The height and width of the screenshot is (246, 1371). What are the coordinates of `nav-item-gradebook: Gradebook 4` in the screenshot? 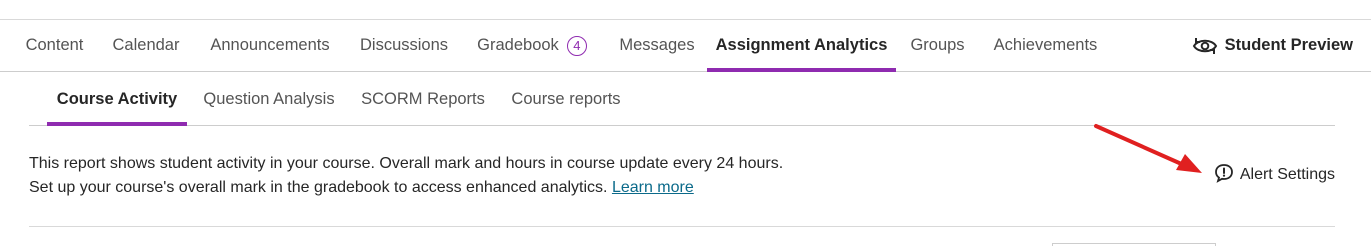 It's located at (532, 45).